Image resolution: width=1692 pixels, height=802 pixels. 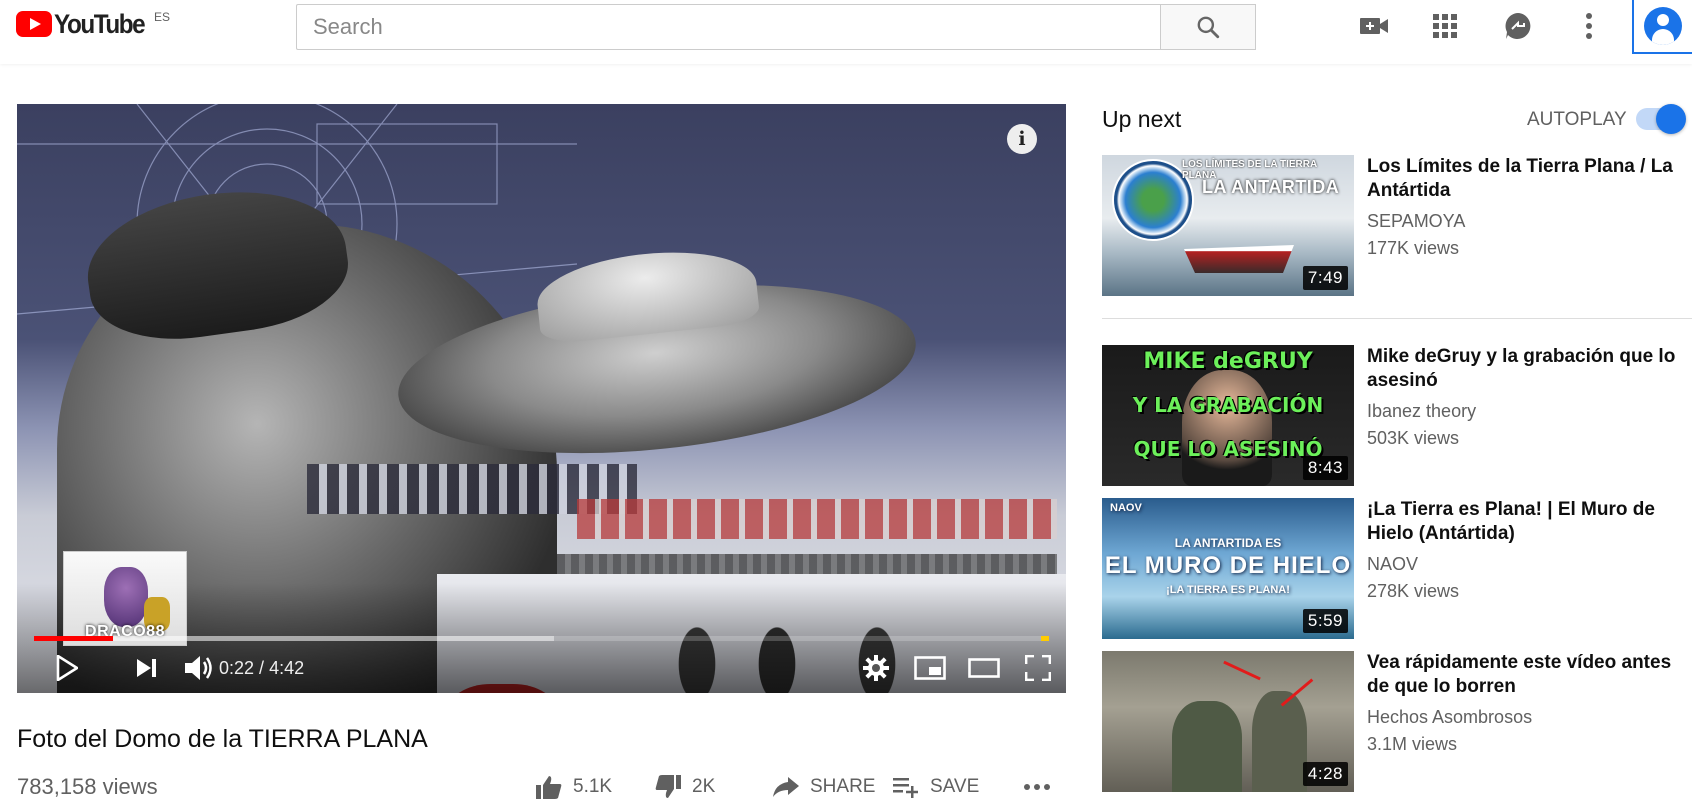 I want to click on save-button: SAVE, so click(x=935, y=787).